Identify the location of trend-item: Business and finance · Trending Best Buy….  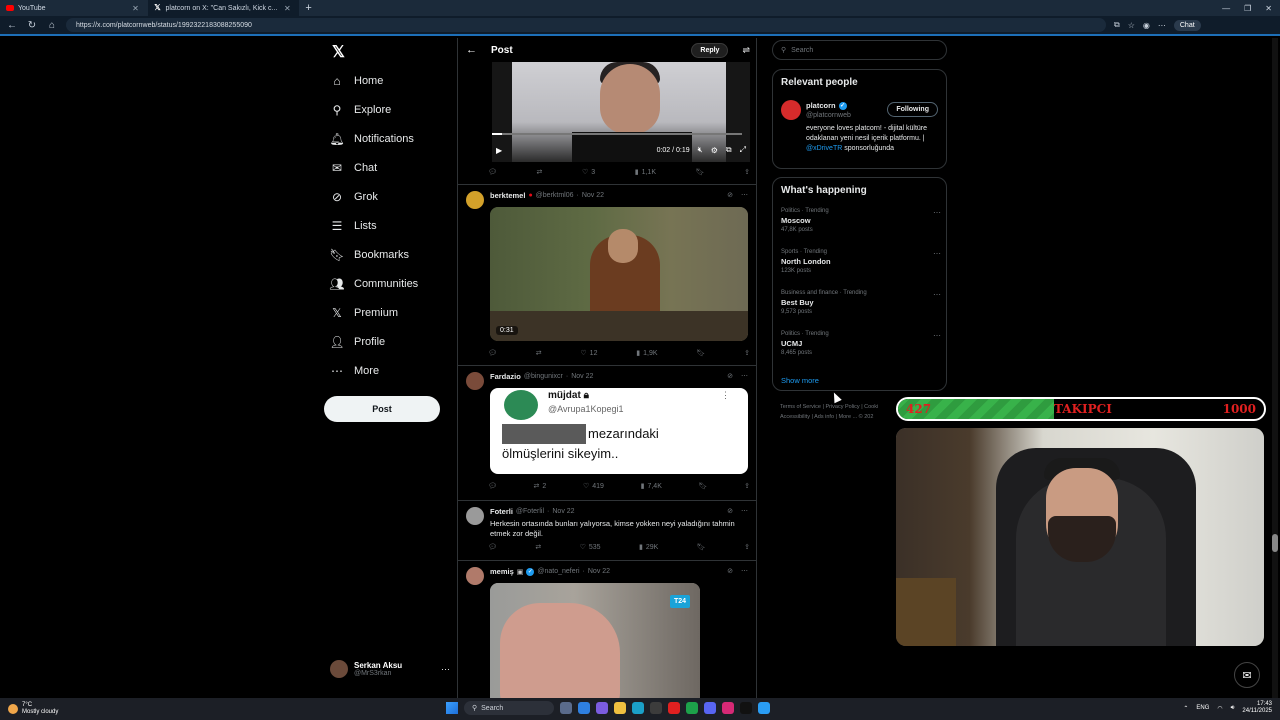
(861, 302).